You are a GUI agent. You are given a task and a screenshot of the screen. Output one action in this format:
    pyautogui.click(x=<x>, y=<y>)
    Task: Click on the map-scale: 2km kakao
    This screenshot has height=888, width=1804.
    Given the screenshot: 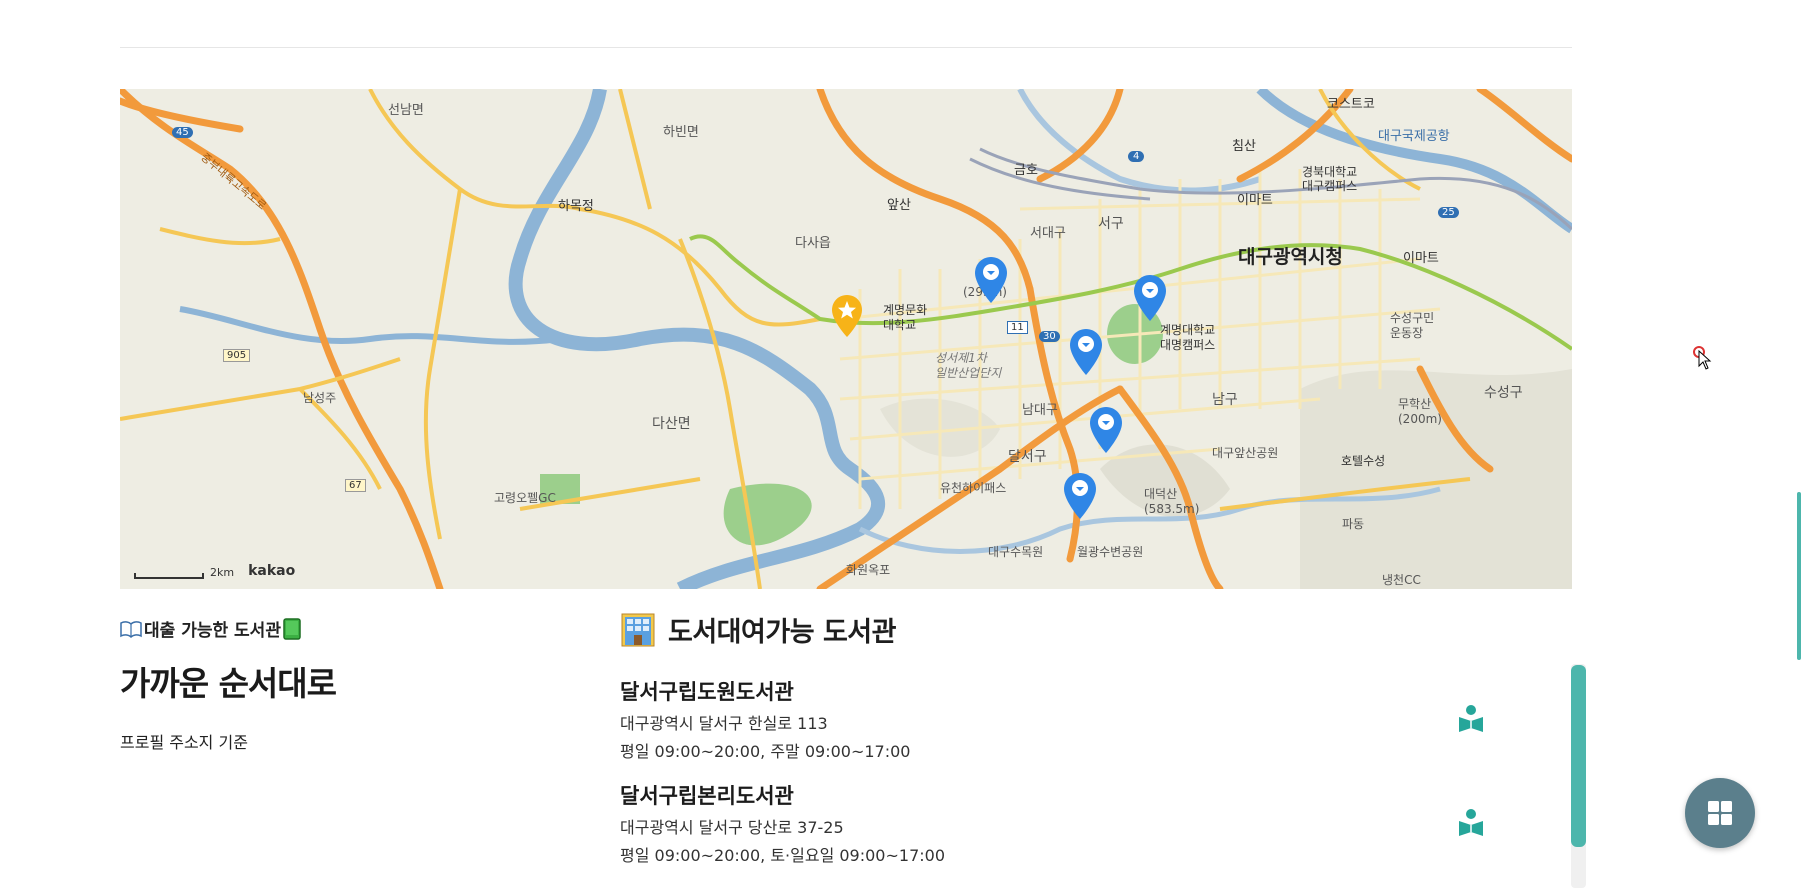 What is the action you would take?
    pyautogui.click(x=214, y=571)
    